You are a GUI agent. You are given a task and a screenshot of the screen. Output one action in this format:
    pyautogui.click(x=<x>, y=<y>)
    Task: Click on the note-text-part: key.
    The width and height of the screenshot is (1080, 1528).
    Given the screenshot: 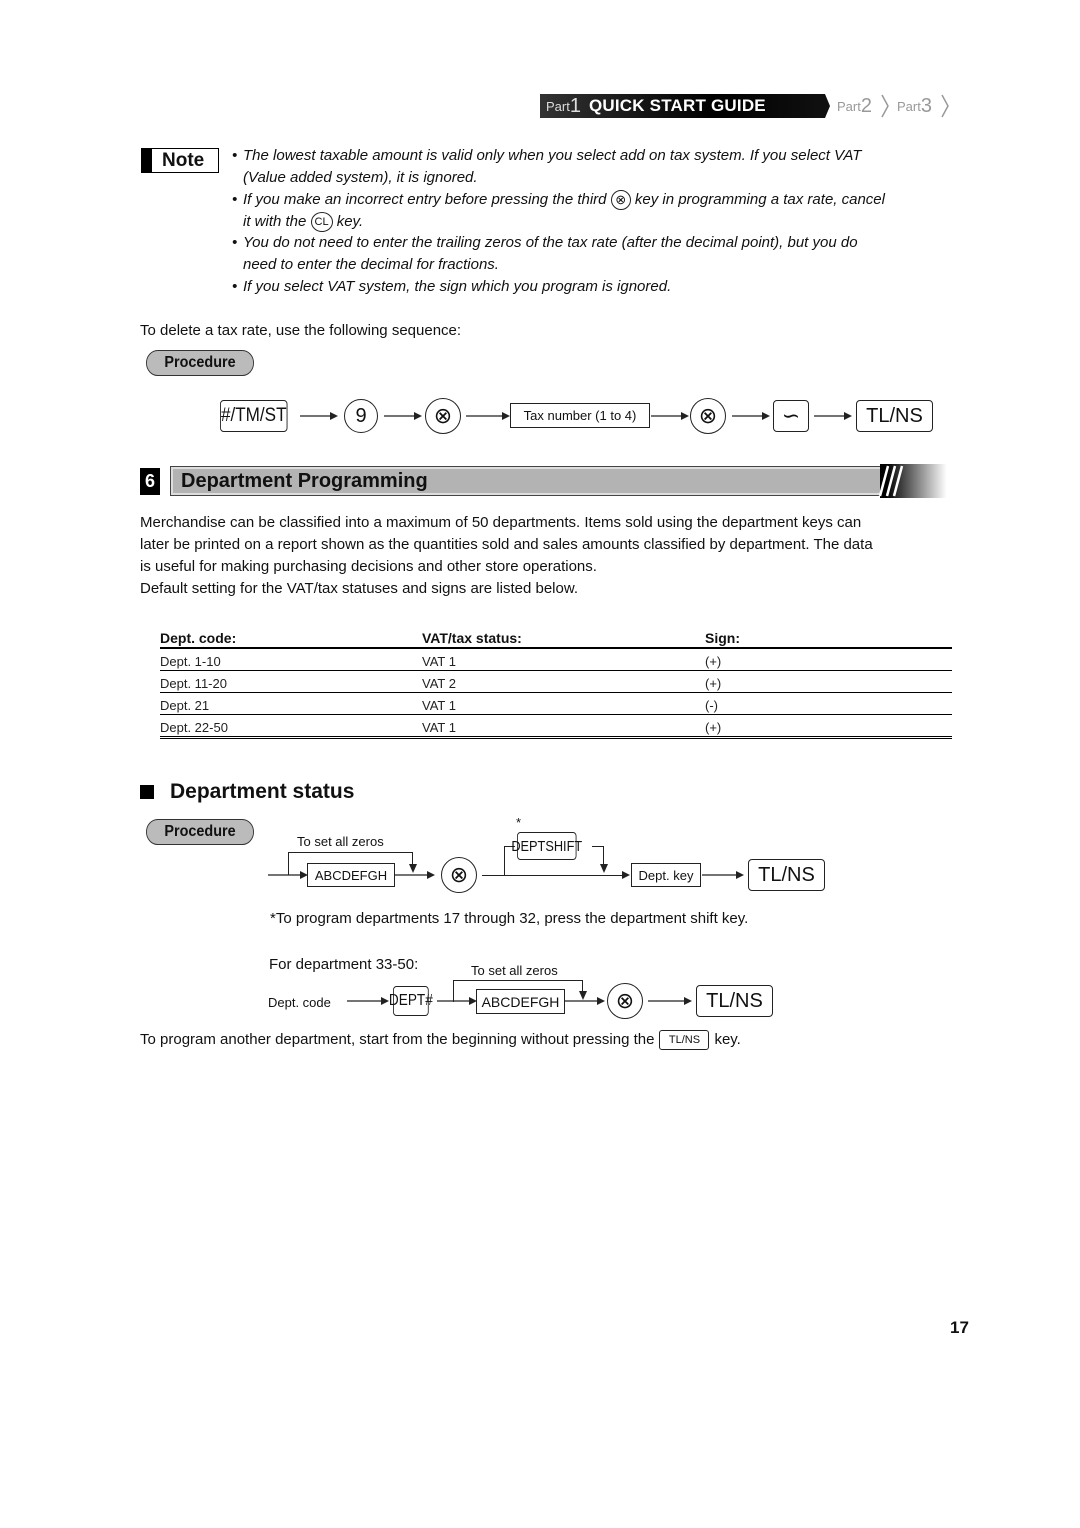 What is the action you would take?
    pyautogui.click(x=350, y=221)
    